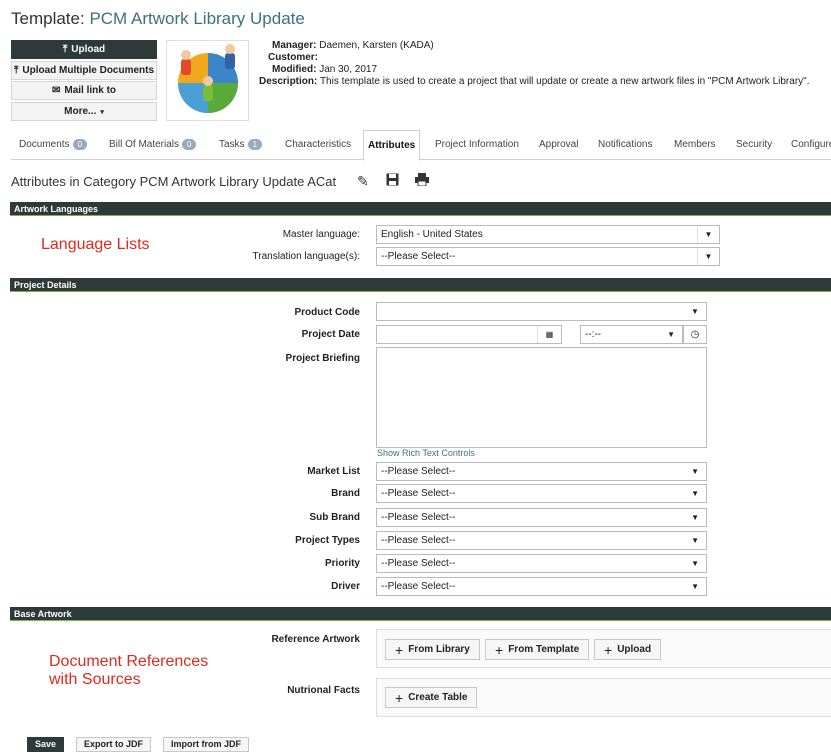 This screenshot has width=831, height=752. I want to click on upload-reference-label: Upload, so click(634, 649).